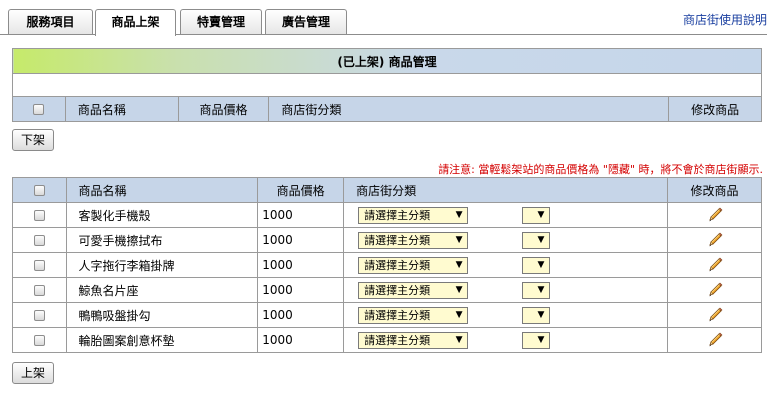 The image size is (767, 396). I want to click on table-row: 客製化手機殼 1000 請選擇主分類 ▼ ▼, so click(387, 215).